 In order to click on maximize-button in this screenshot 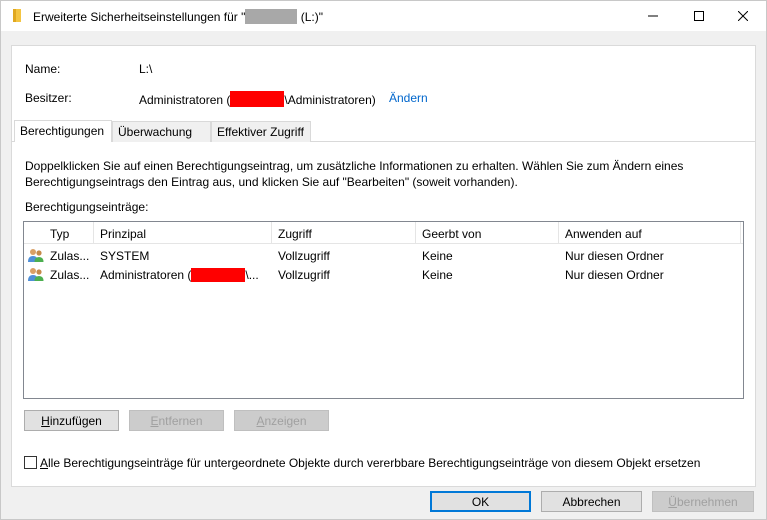, I will do `click(699, 16)`.